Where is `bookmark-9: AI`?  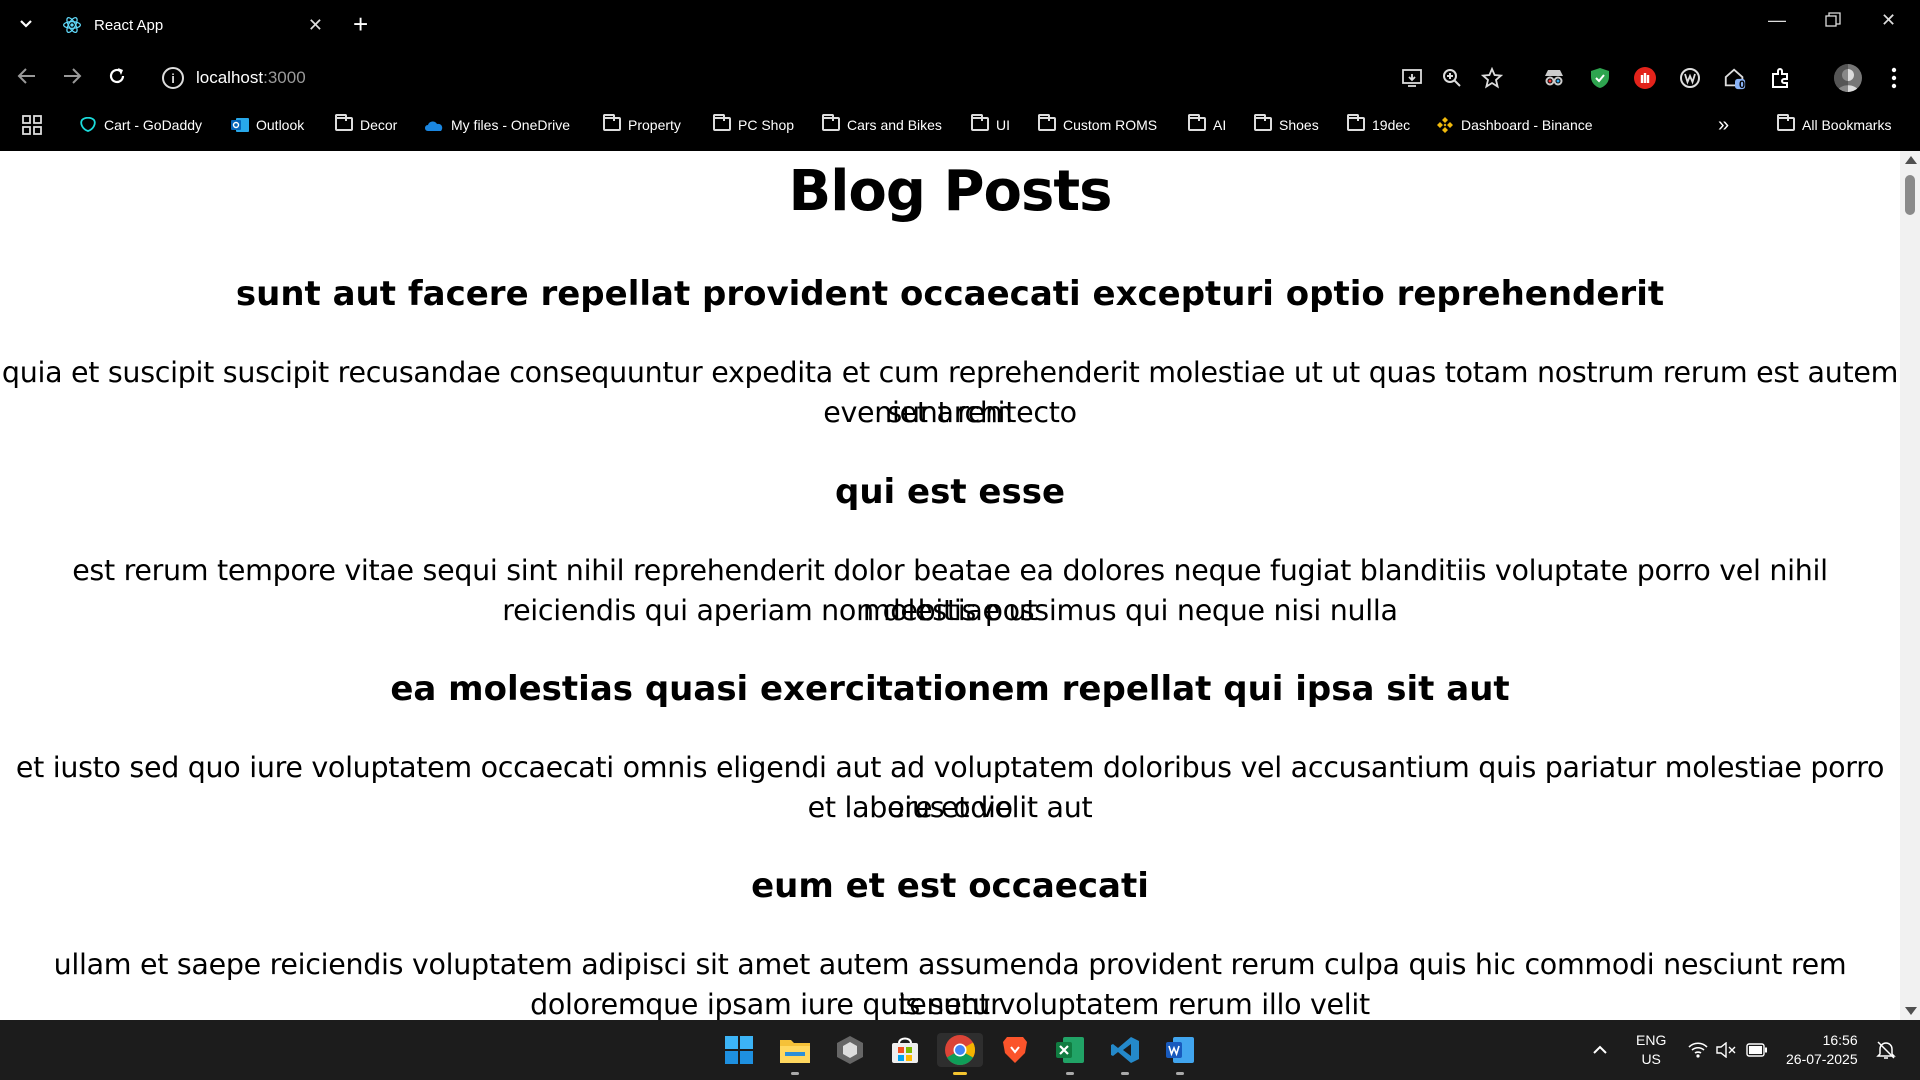 bookmark-9: AI is located at coordinates (1207, 125).